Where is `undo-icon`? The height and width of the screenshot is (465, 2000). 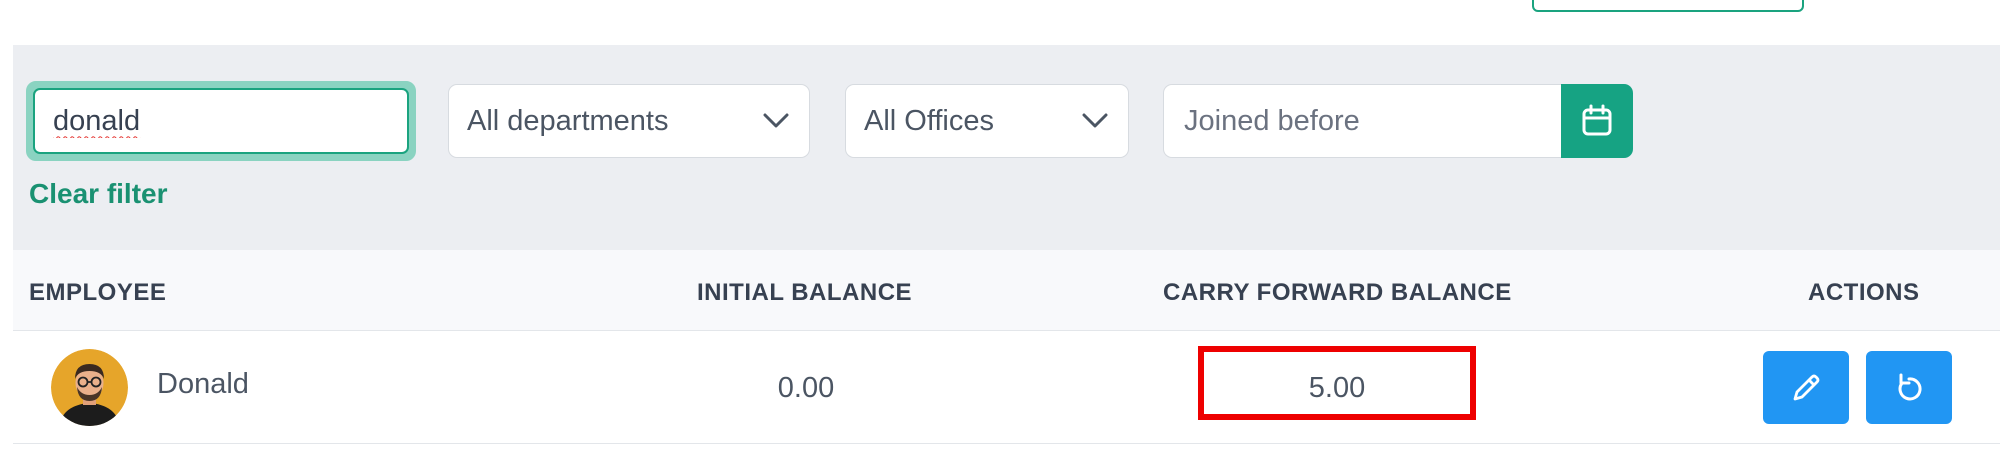
undo-icon is located at coordinates (1910, 386).